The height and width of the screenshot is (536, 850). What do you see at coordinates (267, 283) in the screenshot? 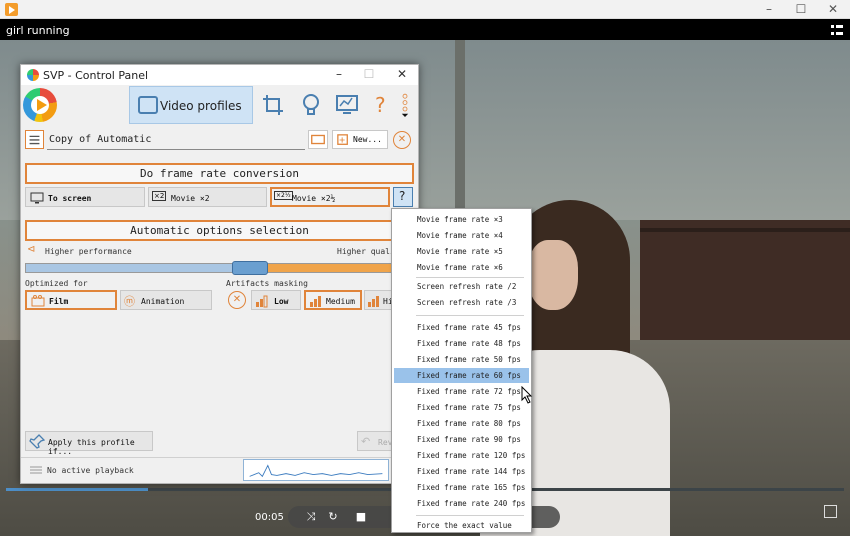
I see `artifacts-masking-label: Artifacts masking` at bounding box center [267, 283].